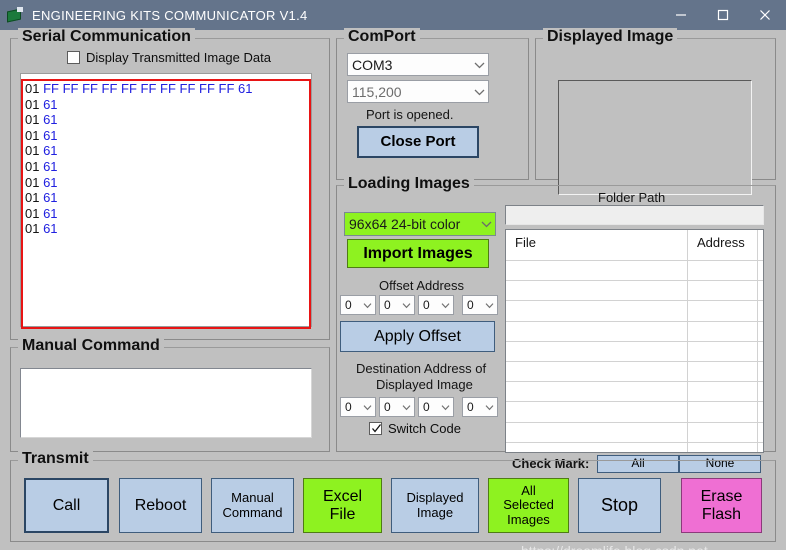 The width and height of the screenshot is (786, 550). What do you see at coordinates (424, 428) in the screenshot?
I see `switch-code-label: Switch Code` at bounding box center [424, 428].